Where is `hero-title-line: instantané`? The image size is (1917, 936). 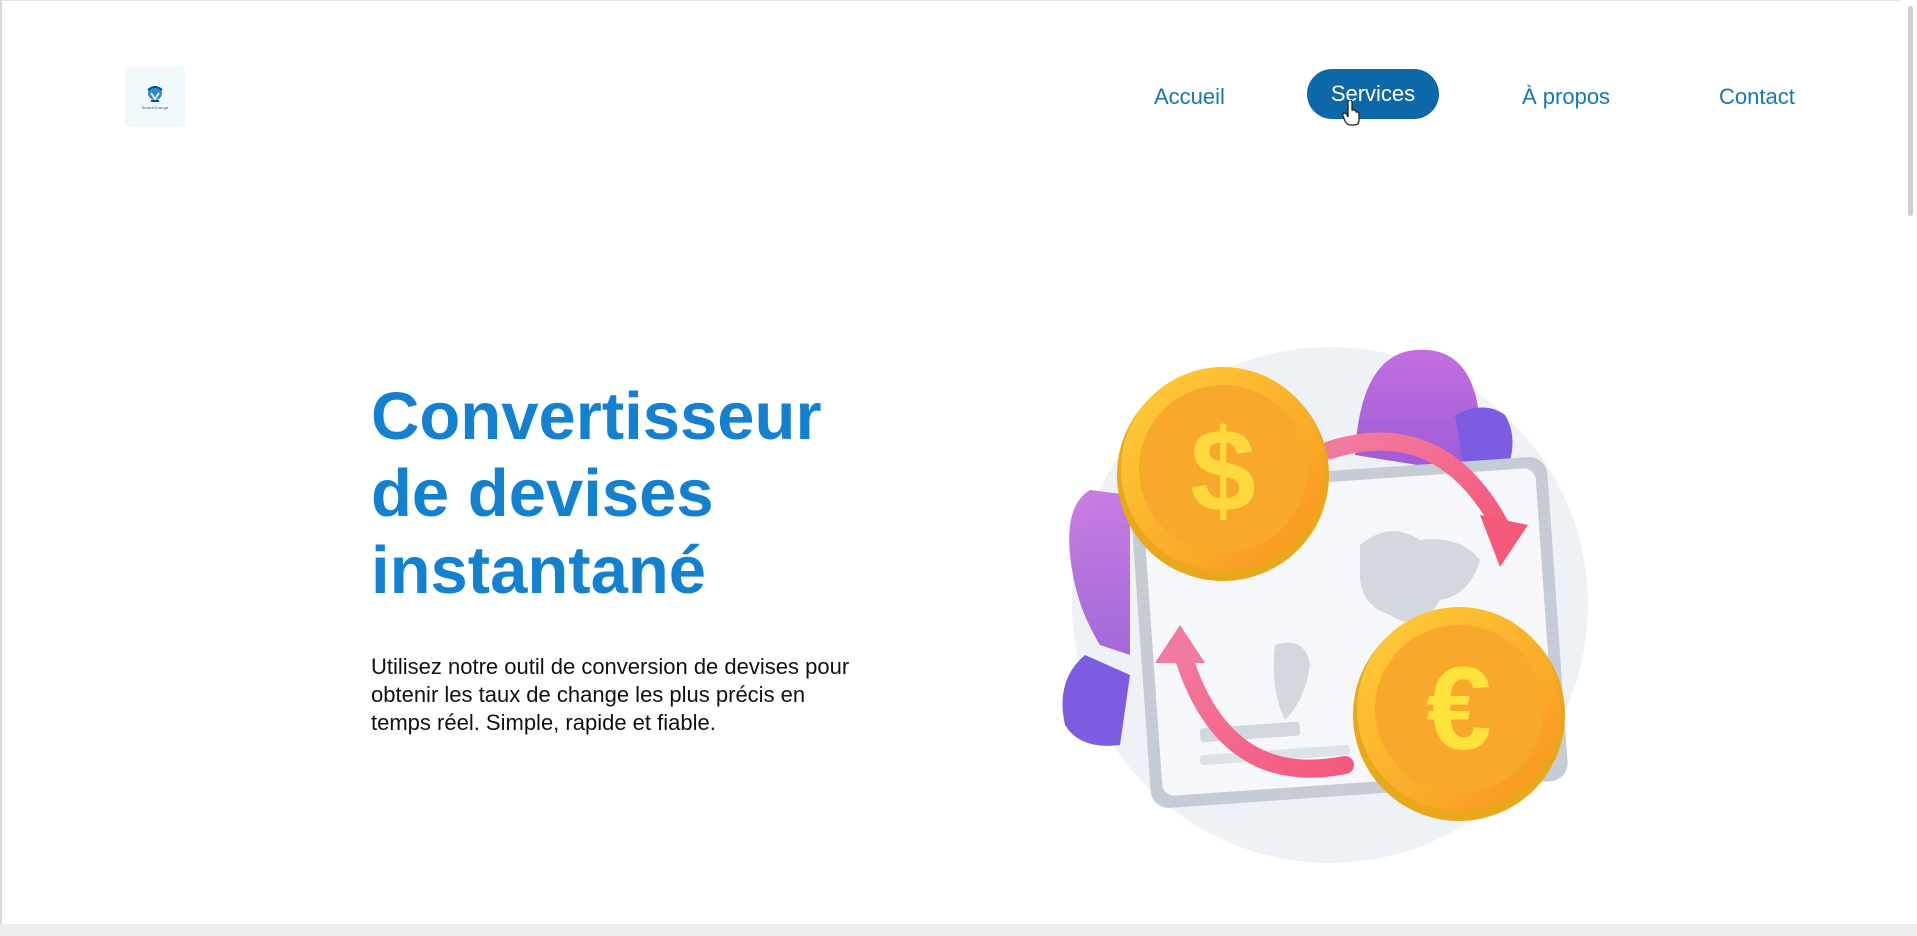 hero-title-line: instantané is located at coordinates (539, 570).